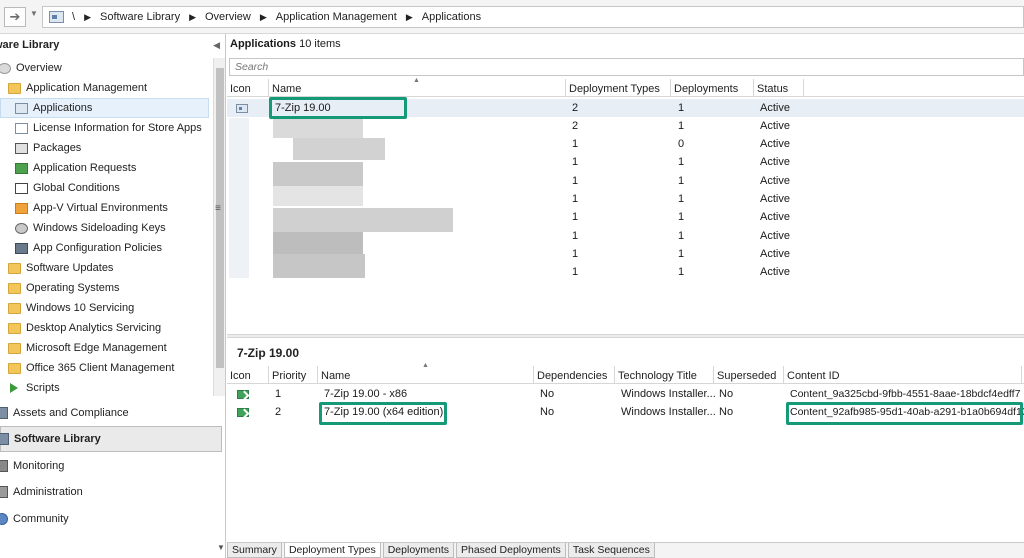  What do you see at coordinates (76, 188) in the screenshot?
I see `tree-item-label: Global Conditions` at bounding box center [76, 188].